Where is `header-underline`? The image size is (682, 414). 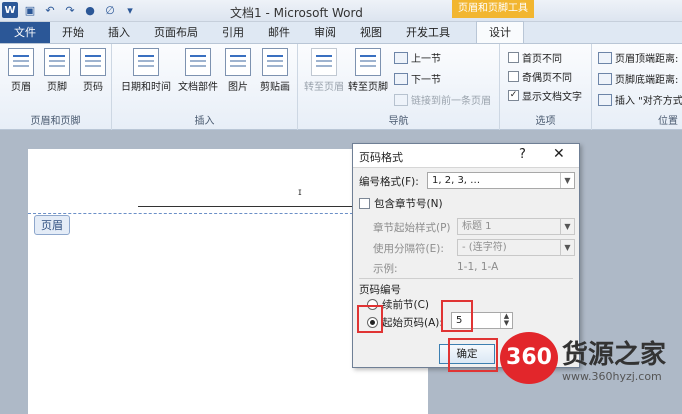
header-underline is located at coordinates (260, 206).